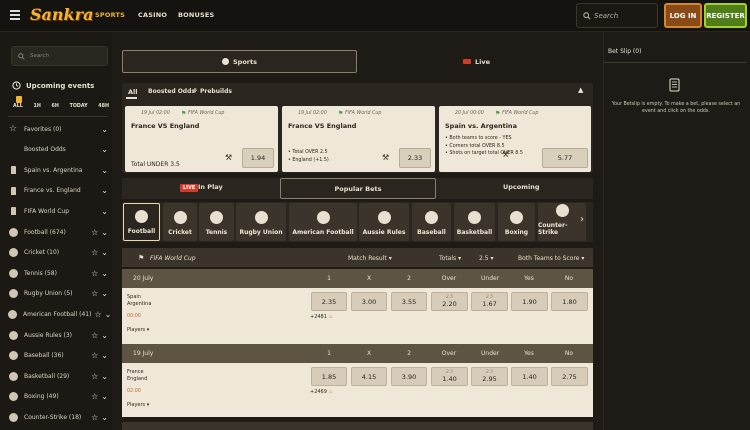  Describe the element at coordinates (61, 14) in the screenshot. I see `brand-logo: Sankra` at that location.